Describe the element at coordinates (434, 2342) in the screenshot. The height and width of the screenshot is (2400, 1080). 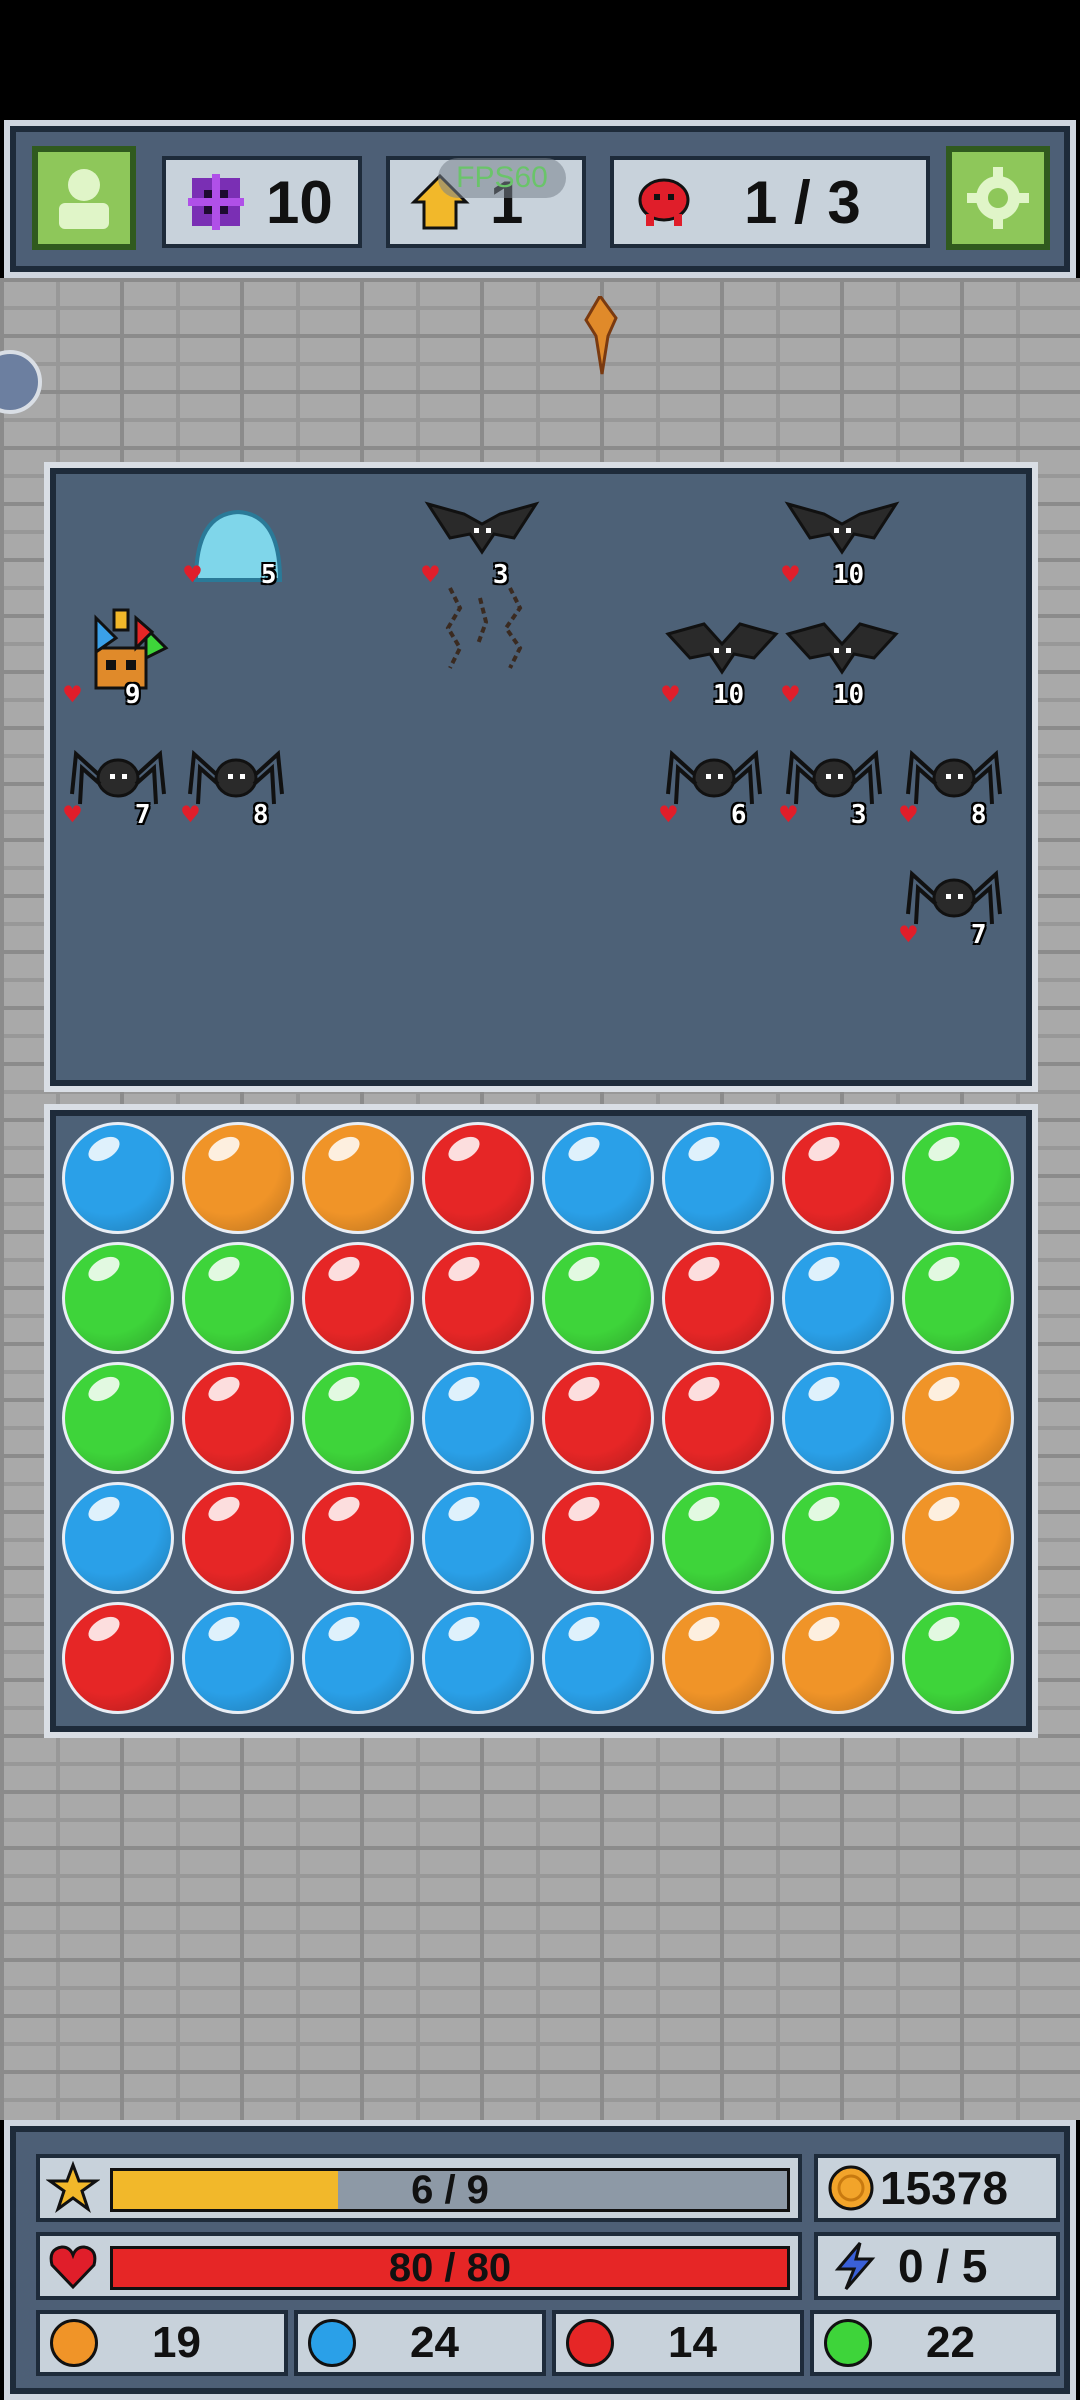
I see `blue-count: 24` at that location.